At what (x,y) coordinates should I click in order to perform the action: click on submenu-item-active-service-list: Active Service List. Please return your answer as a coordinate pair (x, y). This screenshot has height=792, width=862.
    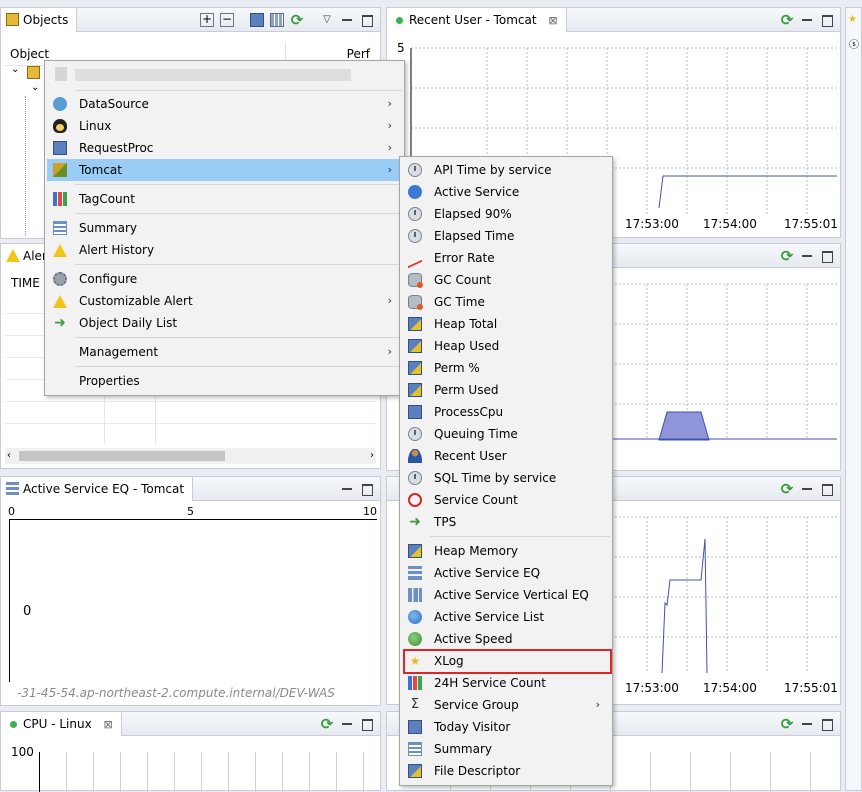
    Looking at the image, I should click on (506, 617).